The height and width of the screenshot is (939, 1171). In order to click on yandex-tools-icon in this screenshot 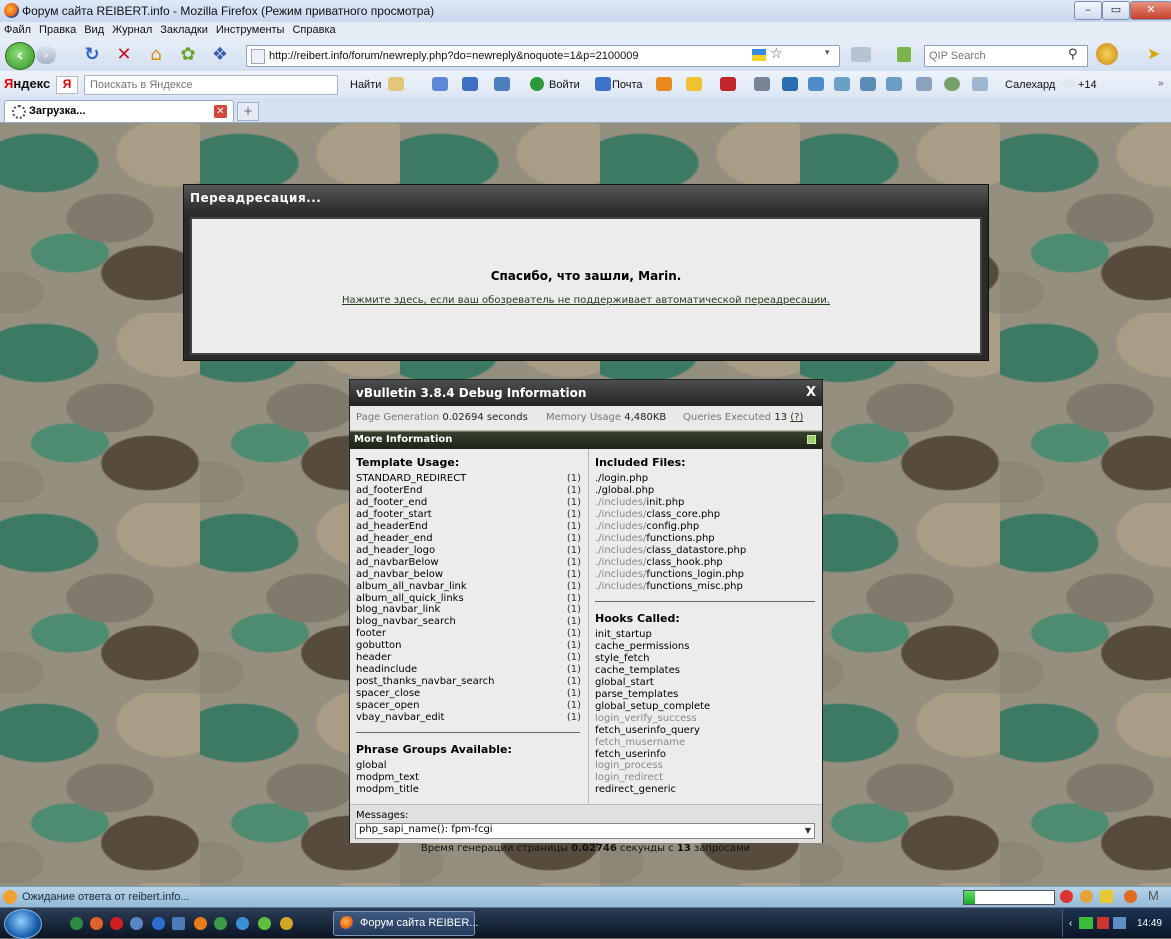, I will do `click(502, 84)`.